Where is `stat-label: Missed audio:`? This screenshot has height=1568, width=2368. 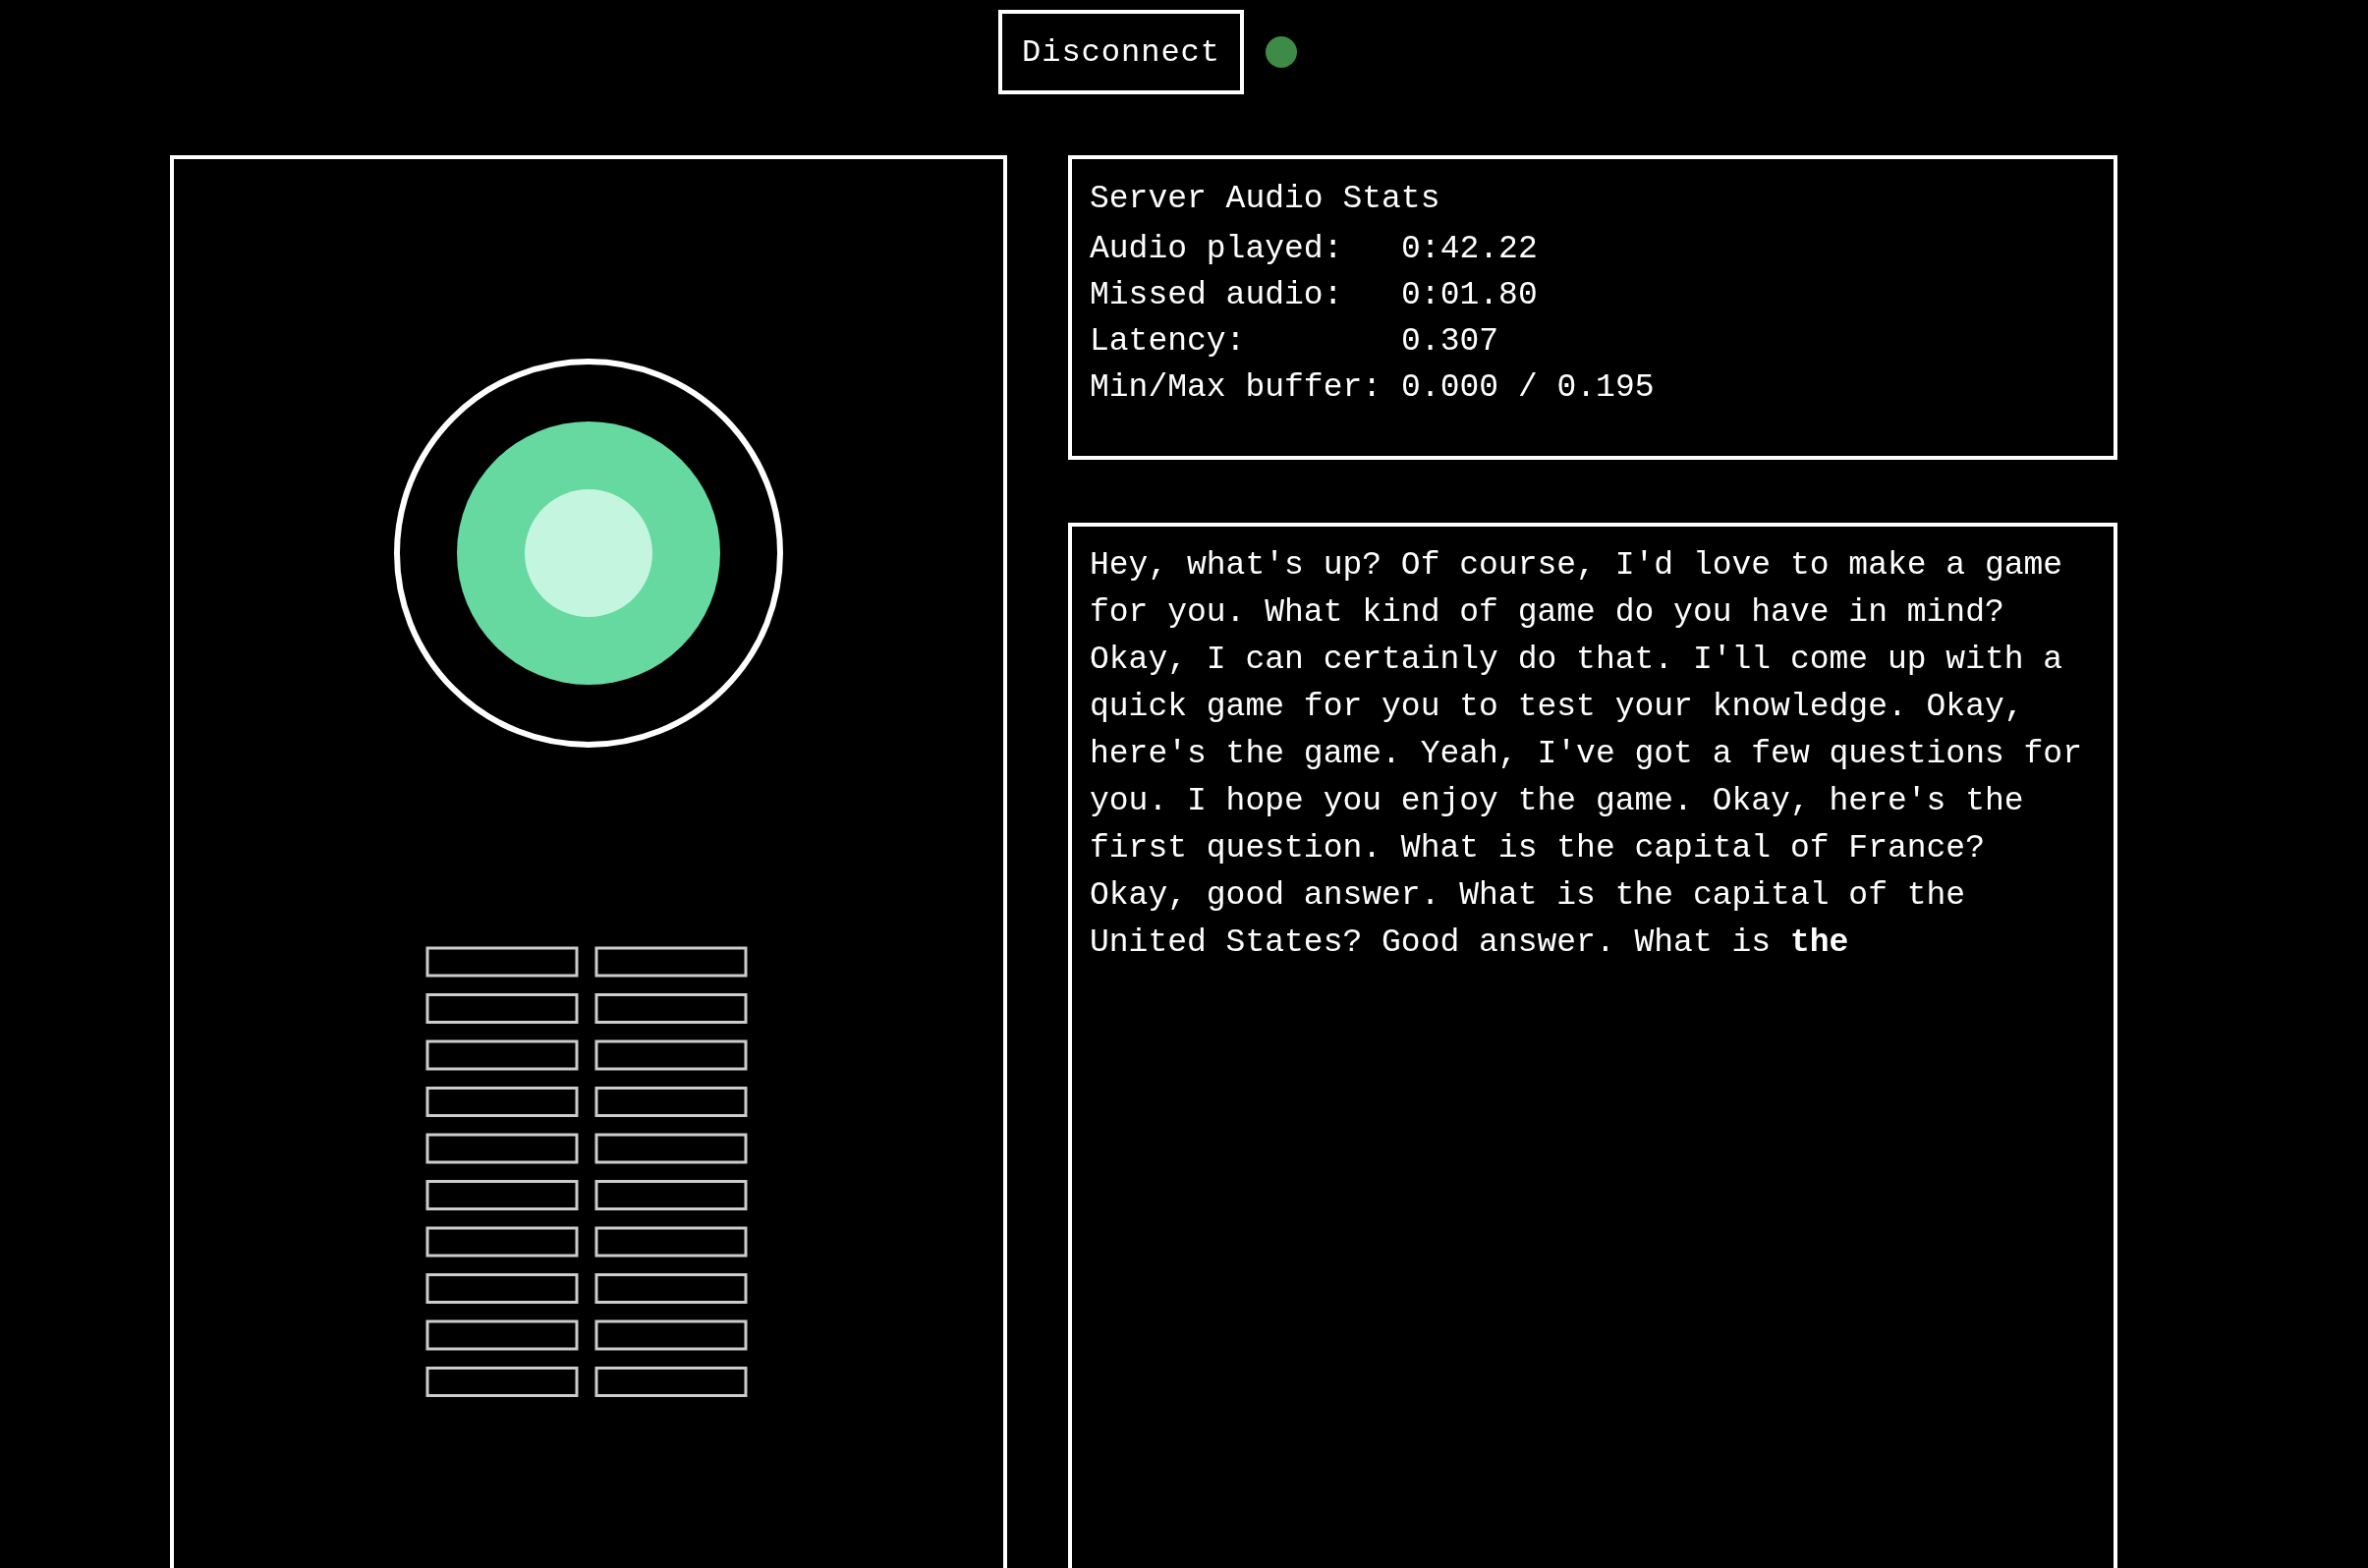
stat-label: Missed audio: is located at coordinates (1216, 295).